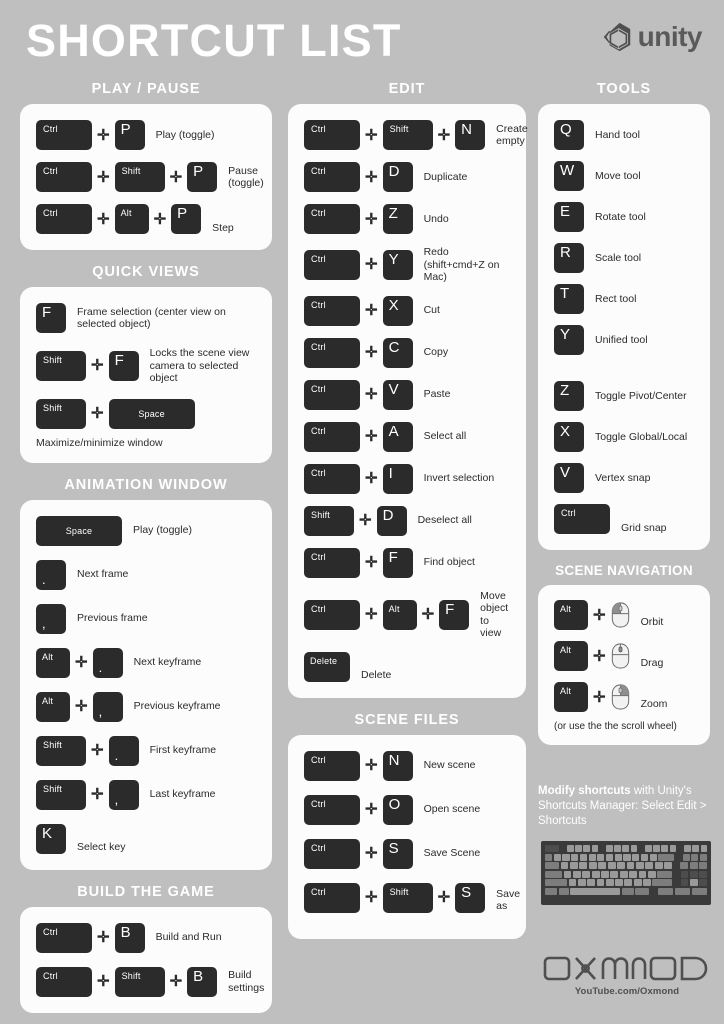 This screenshot has height=1024, width=724. Describe the element at coordinates (51, 838) in the screenshot. I see `key-k: K` at that location.